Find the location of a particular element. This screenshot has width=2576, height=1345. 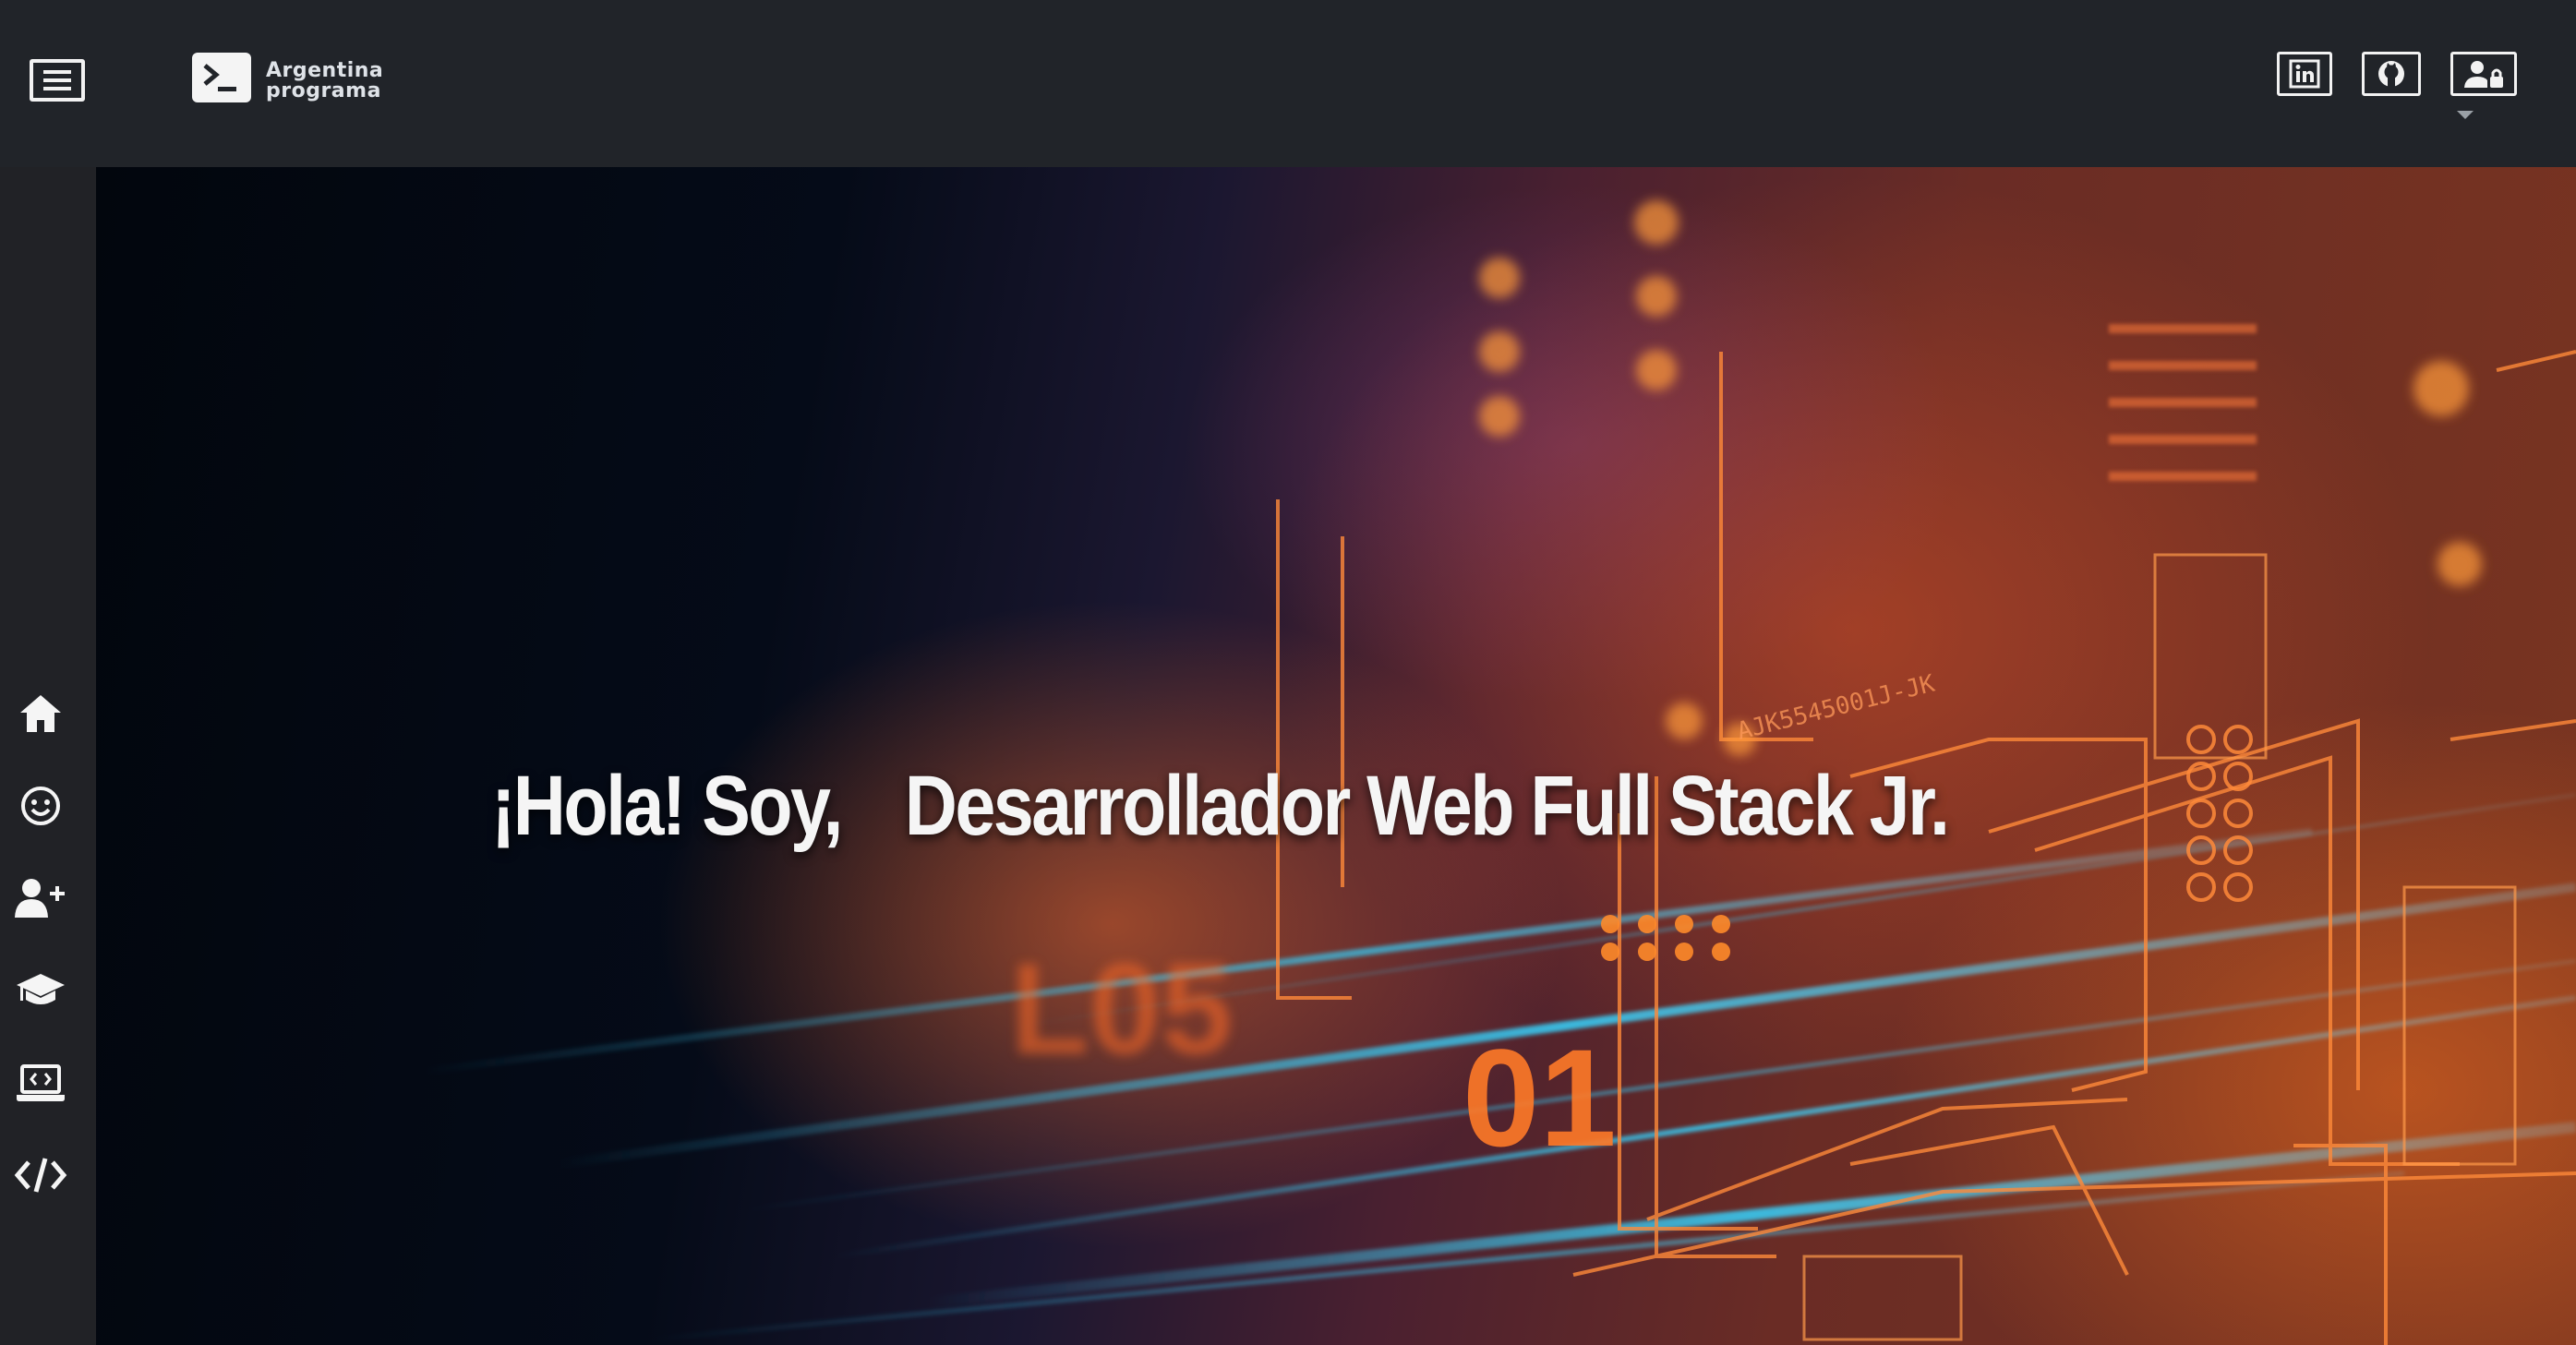

circuit-code-label: AJK5545001J-JK is located at coordinates (1835, 708).